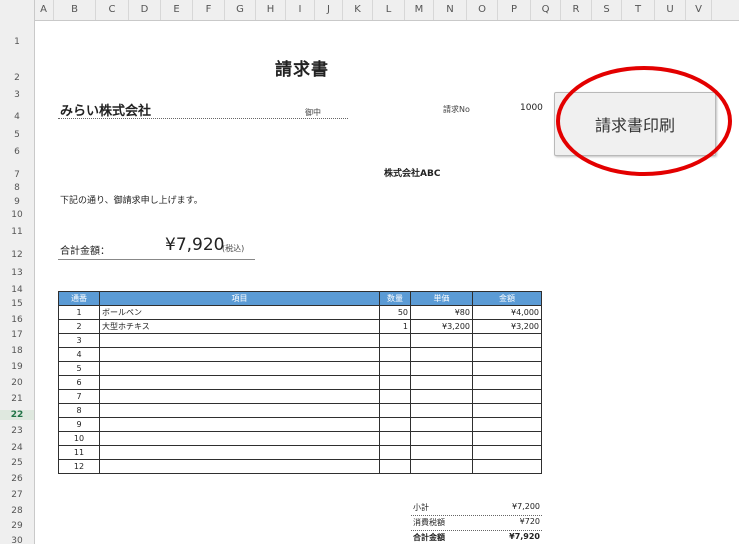 Image resolution: width=739 pixels, height=546 pixels. What do you see at coordinates (17, 232) in the screenshot?
I see `row-header-11: 11` at bounding box center [17, 232].